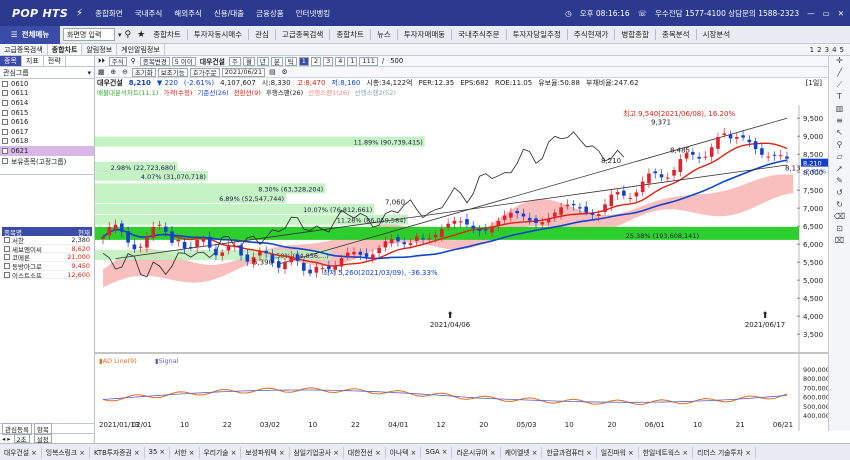 The height and width of the screenshot is (460, 850). I want to click on period-month: 월, so click(248, 61).